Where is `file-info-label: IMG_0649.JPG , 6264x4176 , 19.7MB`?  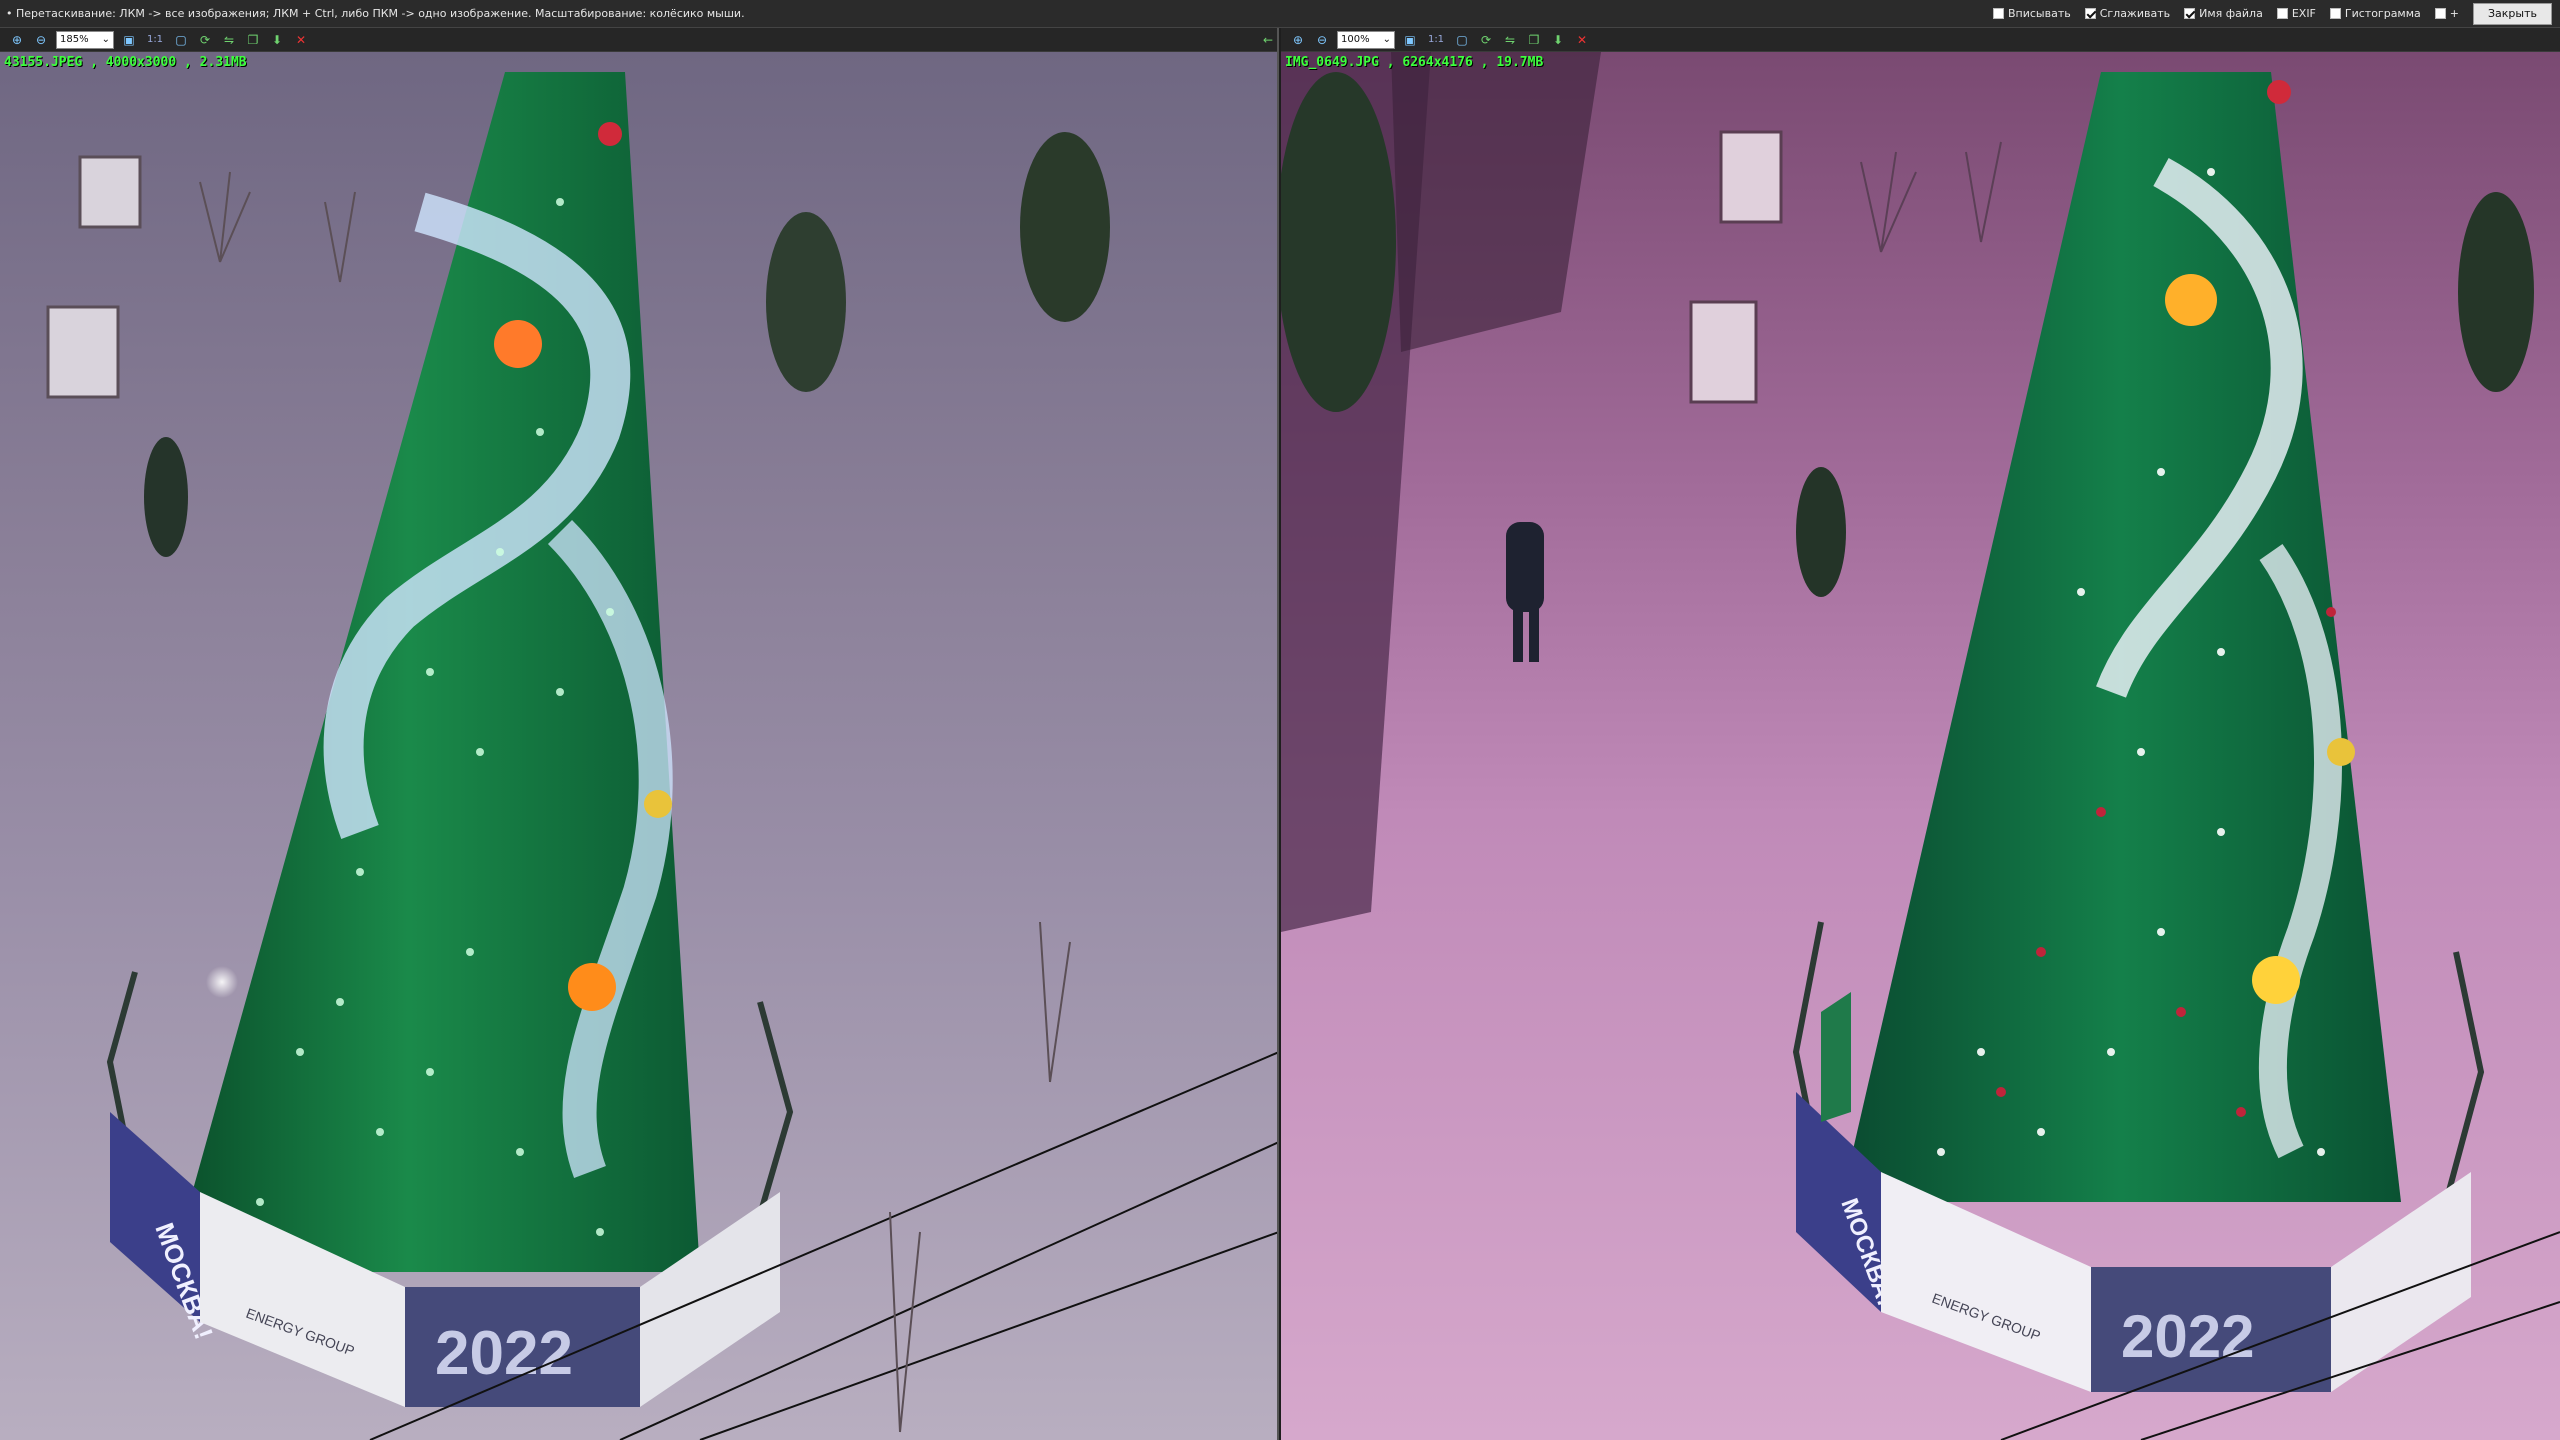 file-info-label: IMG_0649.JPG , 6264x4176 , 19.7MB is located at coordinates (1414, 62).